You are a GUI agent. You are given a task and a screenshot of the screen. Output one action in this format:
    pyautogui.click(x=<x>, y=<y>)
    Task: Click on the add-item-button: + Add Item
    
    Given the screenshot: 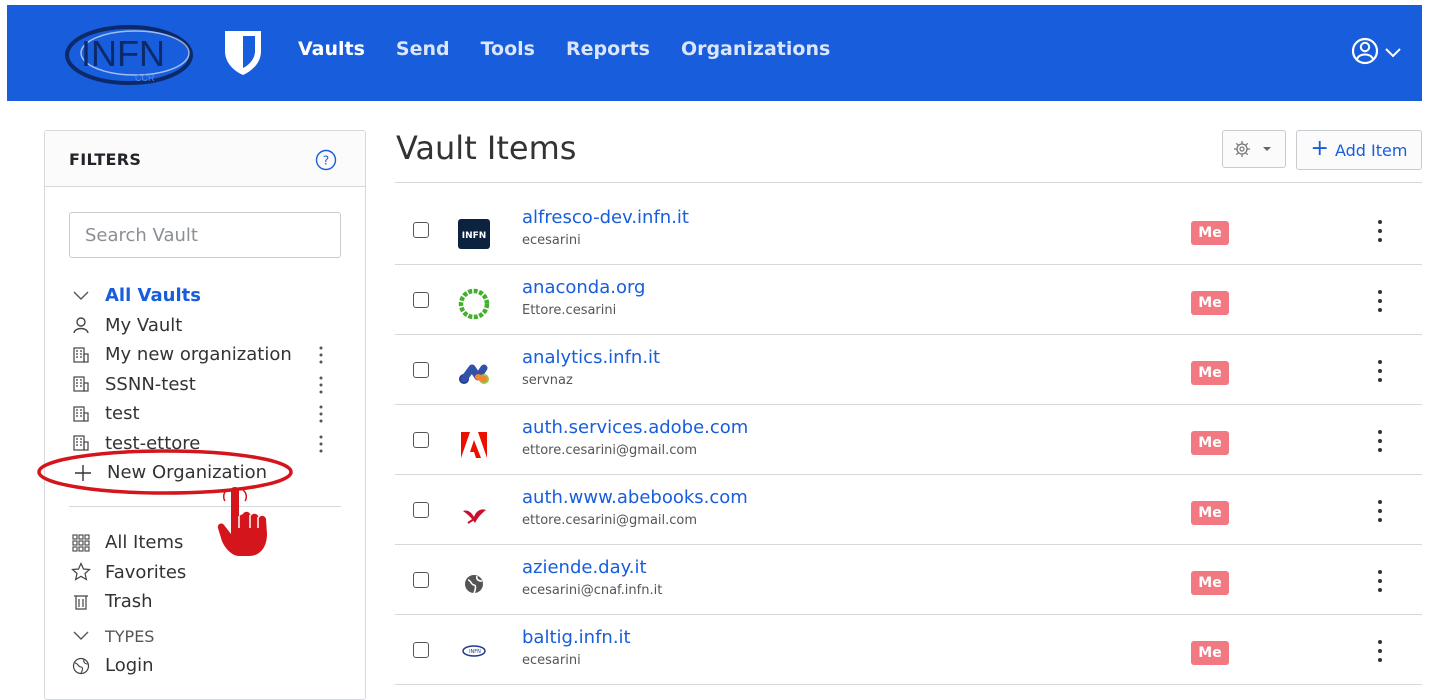 What is the action you would take?
    pyautogui.click(x=1359, y=150)
    